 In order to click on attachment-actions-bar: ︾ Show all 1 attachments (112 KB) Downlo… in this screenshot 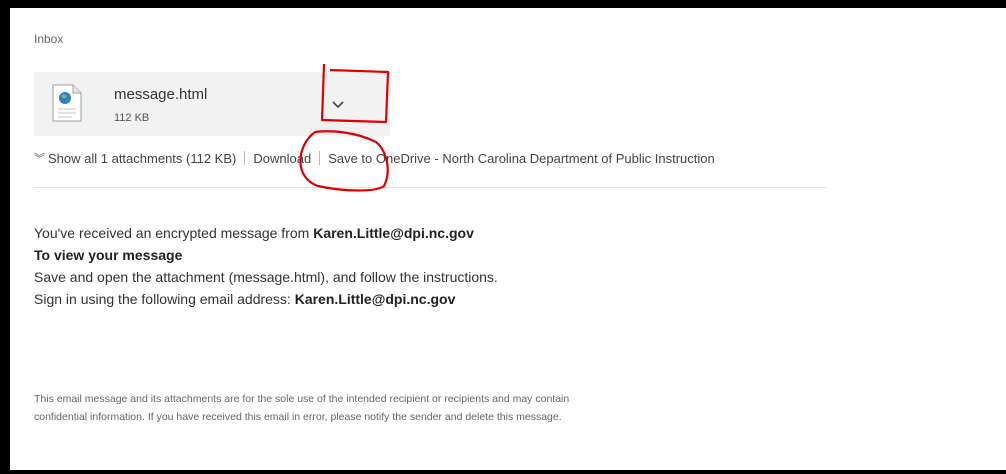, I will do `click(374, 158)`.